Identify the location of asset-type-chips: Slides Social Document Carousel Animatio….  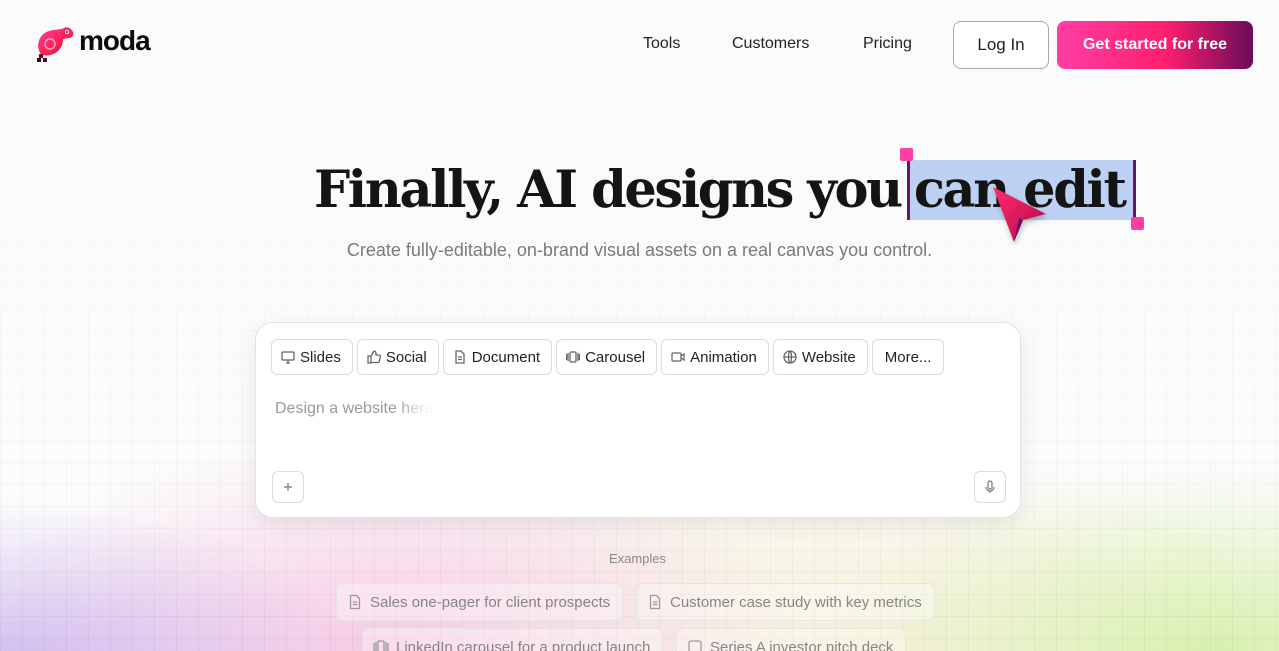
(608, 357).